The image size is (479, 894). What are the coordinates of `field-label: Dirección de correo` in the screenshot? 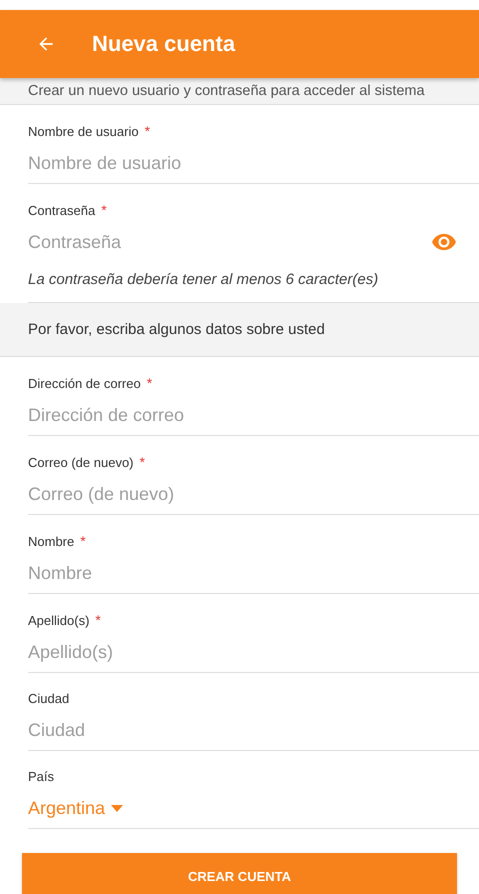 It's located at (84, 383).